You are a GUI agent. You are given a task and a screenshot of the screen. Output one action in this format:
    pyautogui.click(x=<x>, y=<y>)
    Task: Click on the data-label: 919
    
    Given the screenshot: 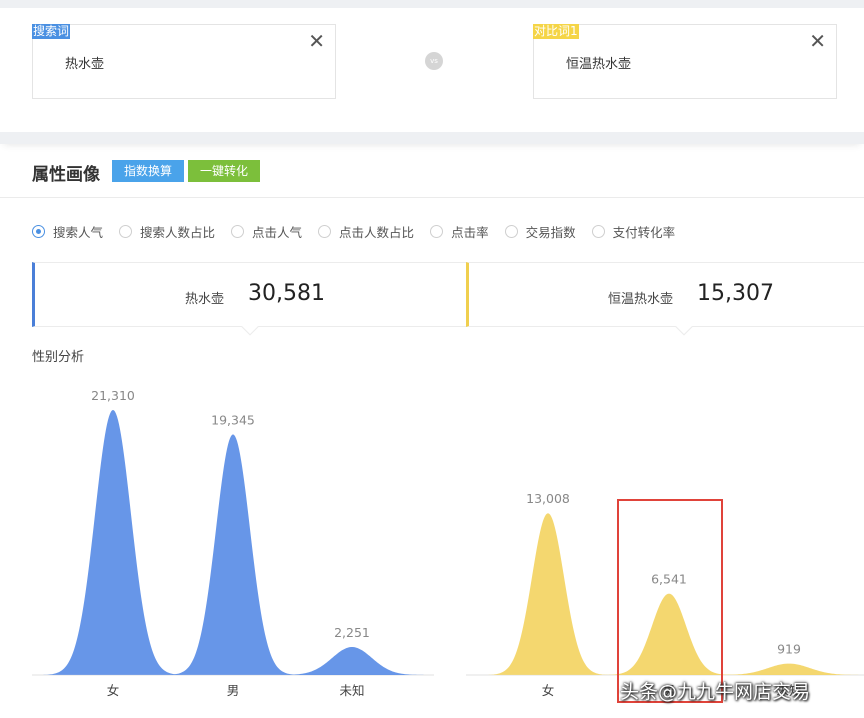 What is the action you would take?
    pyautogui.click(x=789, y=649)
    